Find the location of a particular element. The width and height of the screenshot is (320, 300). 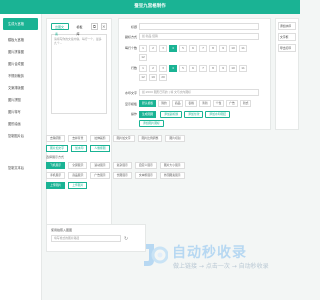

upload-image-button-secondary: 上传图片 is located at coordinates (78, 185).